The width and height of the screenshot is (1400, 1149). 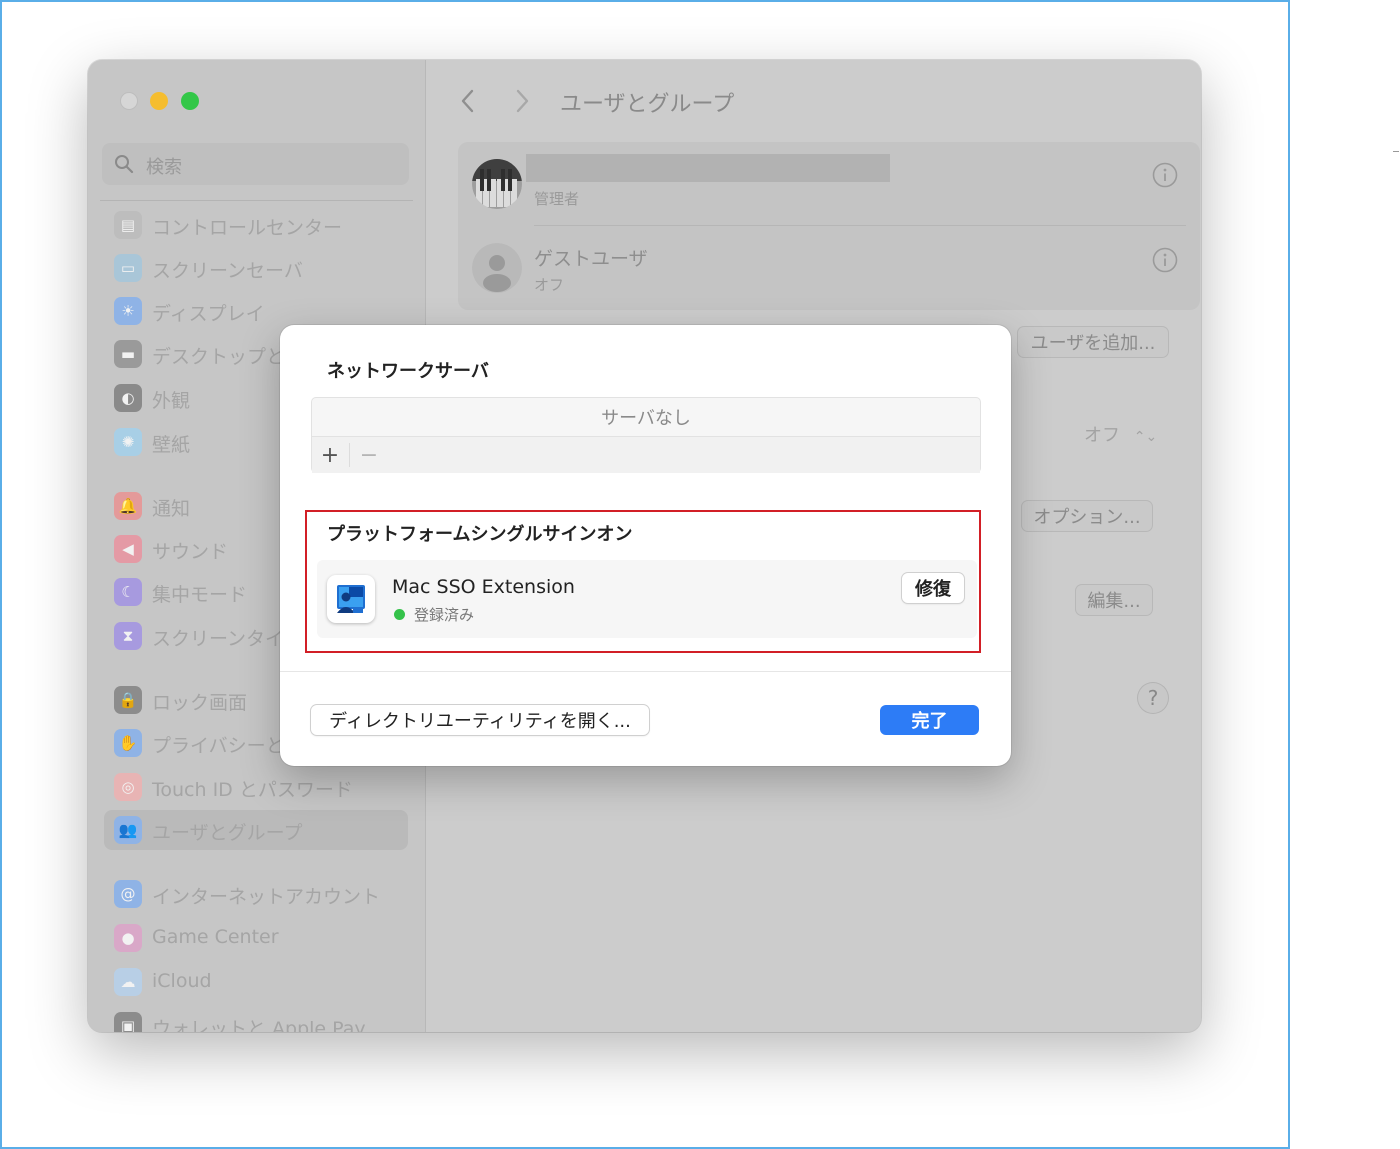 What do you see at coordinates (128, 506) in the screenshot?
I see `notifications-icon: 🔔` at bounding box center [128, 506].